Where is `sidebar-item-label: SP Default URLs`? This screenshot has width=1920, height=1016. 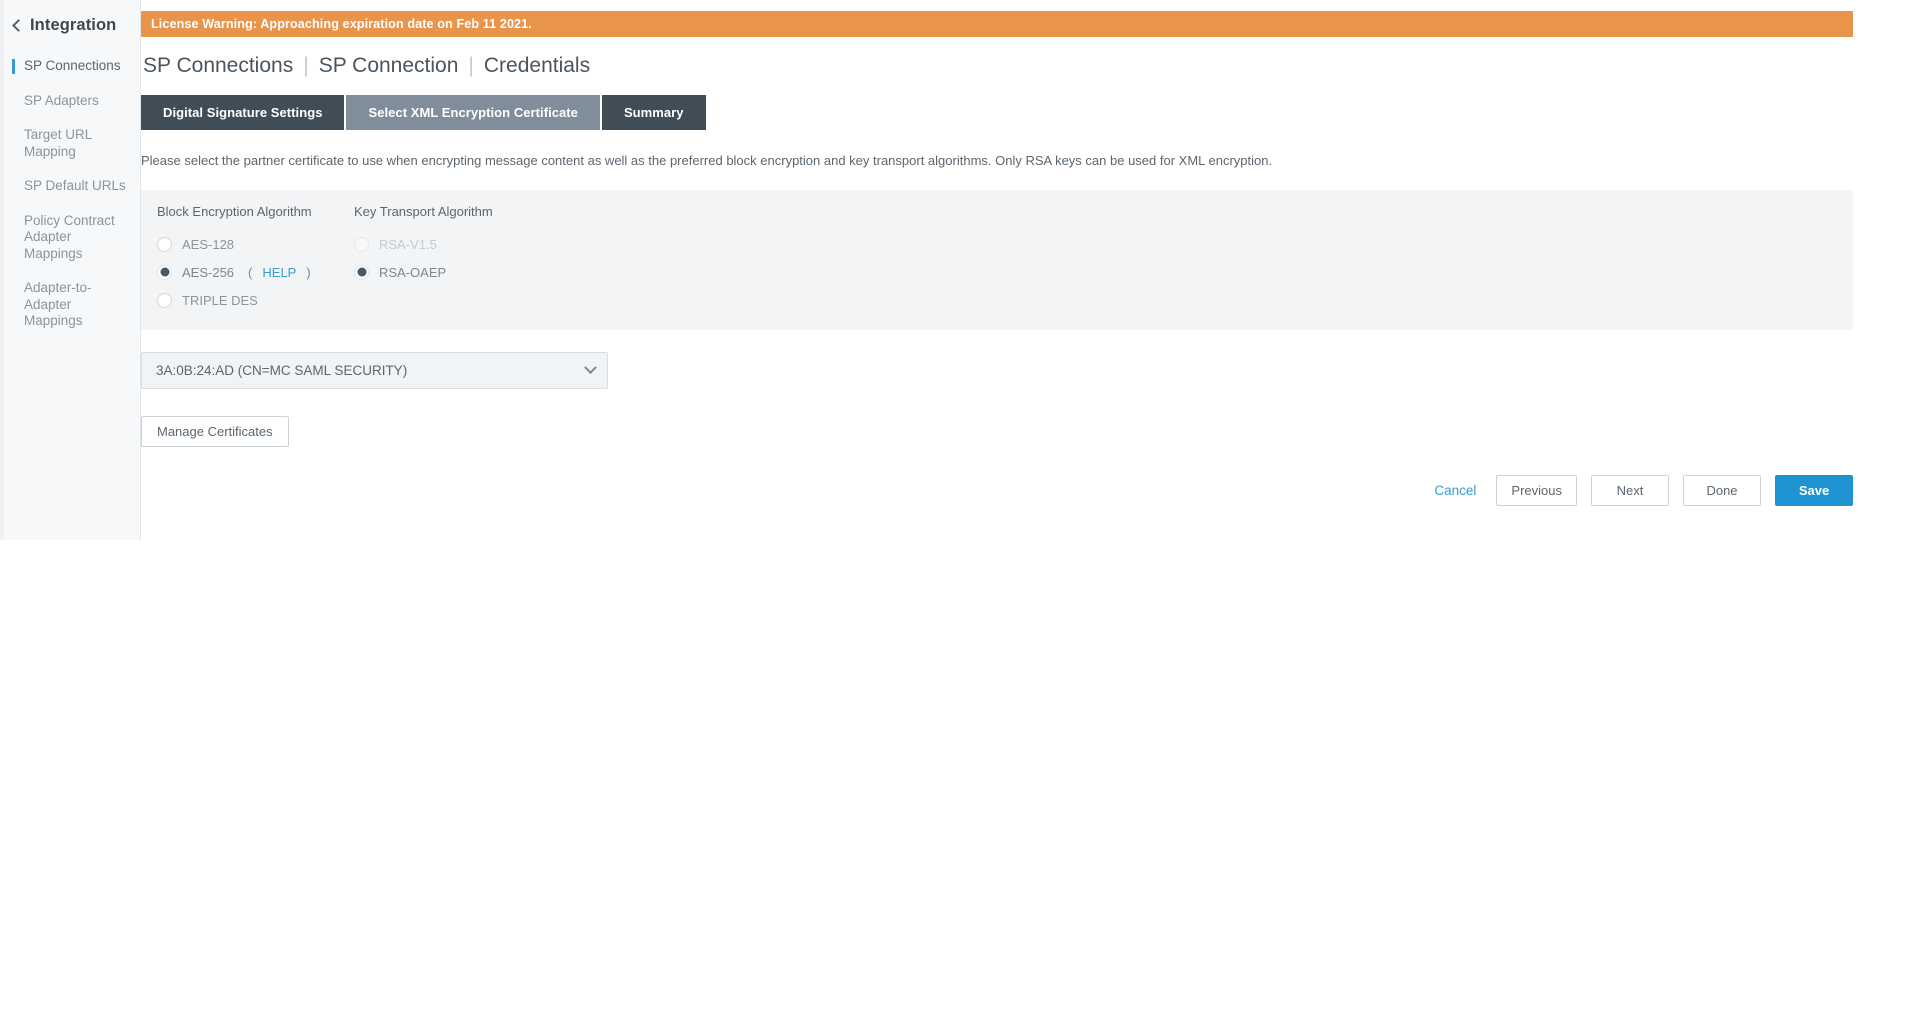
sidebar-item-label: SP Default URLs is located at coordinates (75, 185).